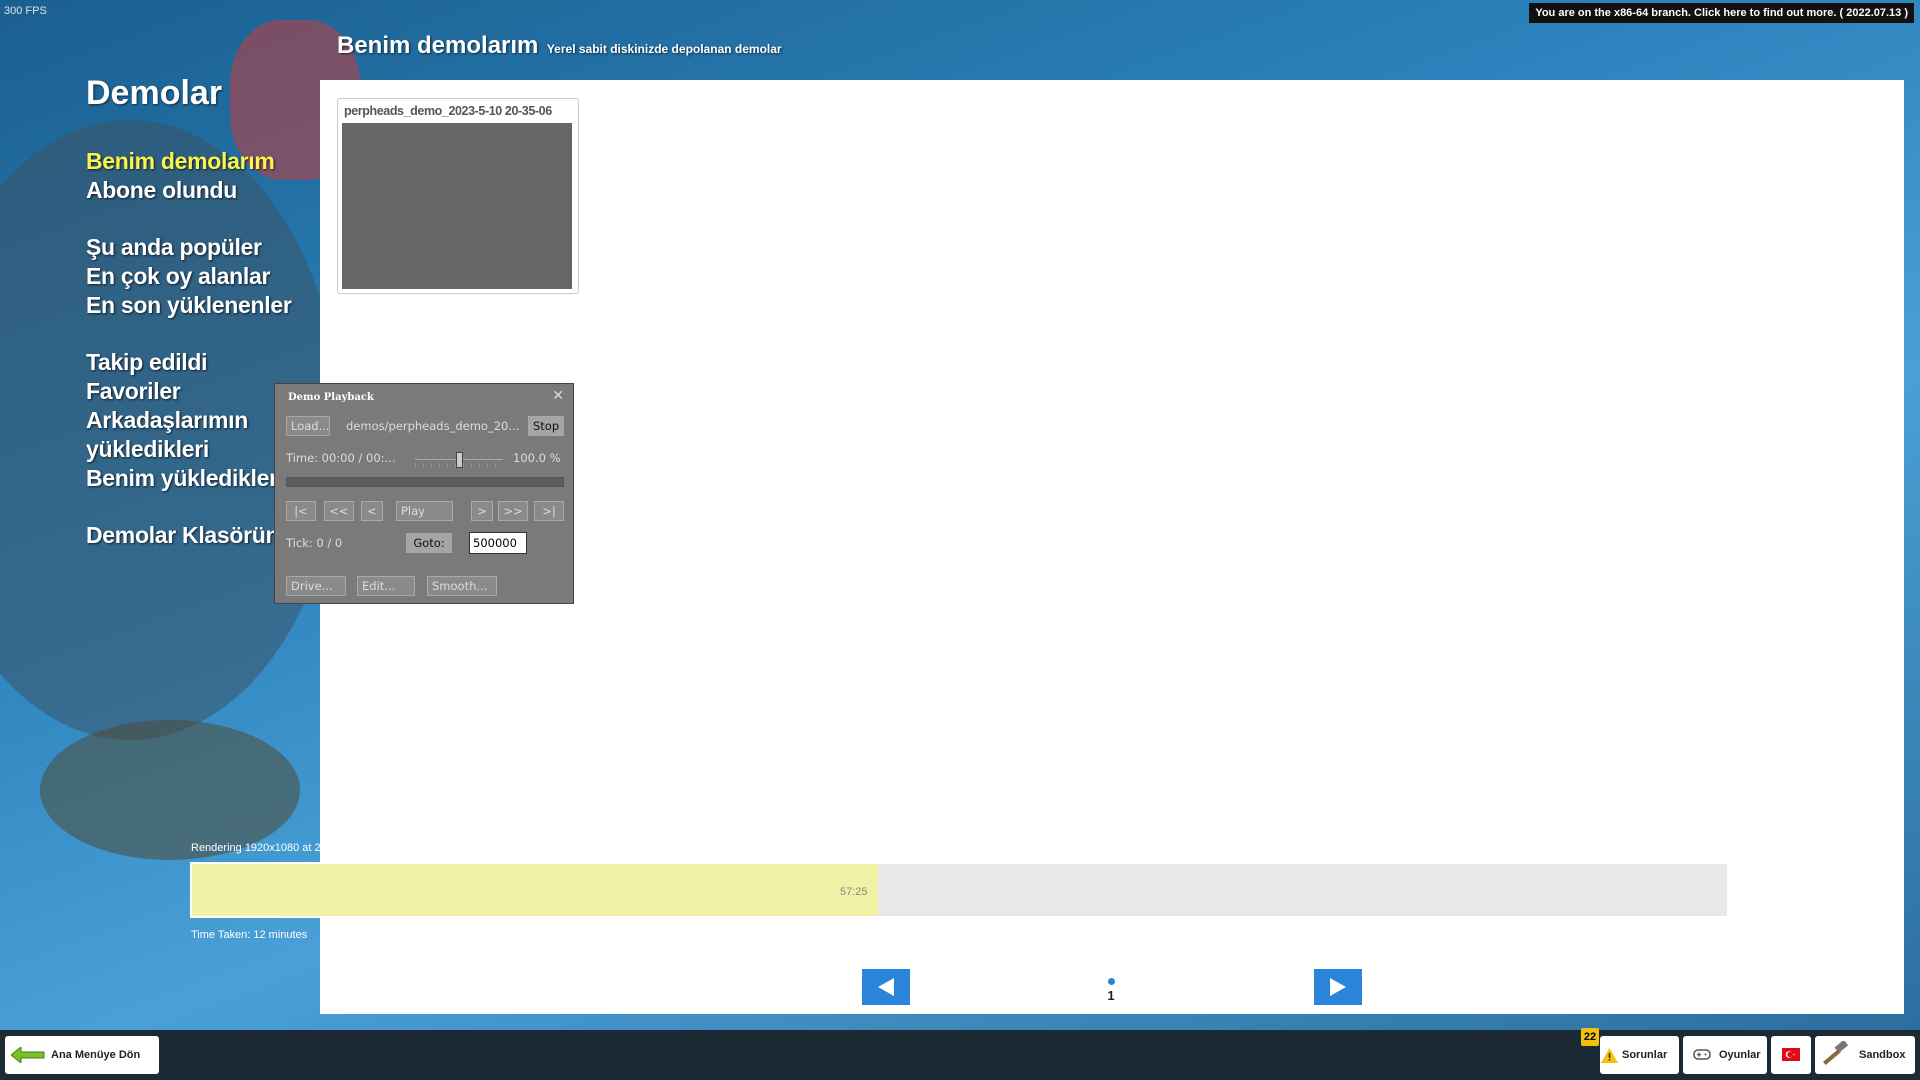 This screenshot has height=1080, width=1920. What do you see at coordinates (1645, 1055) in the screenshot?
I see `problems-label: Sorunlar` at bounding box center [1645, 1055].